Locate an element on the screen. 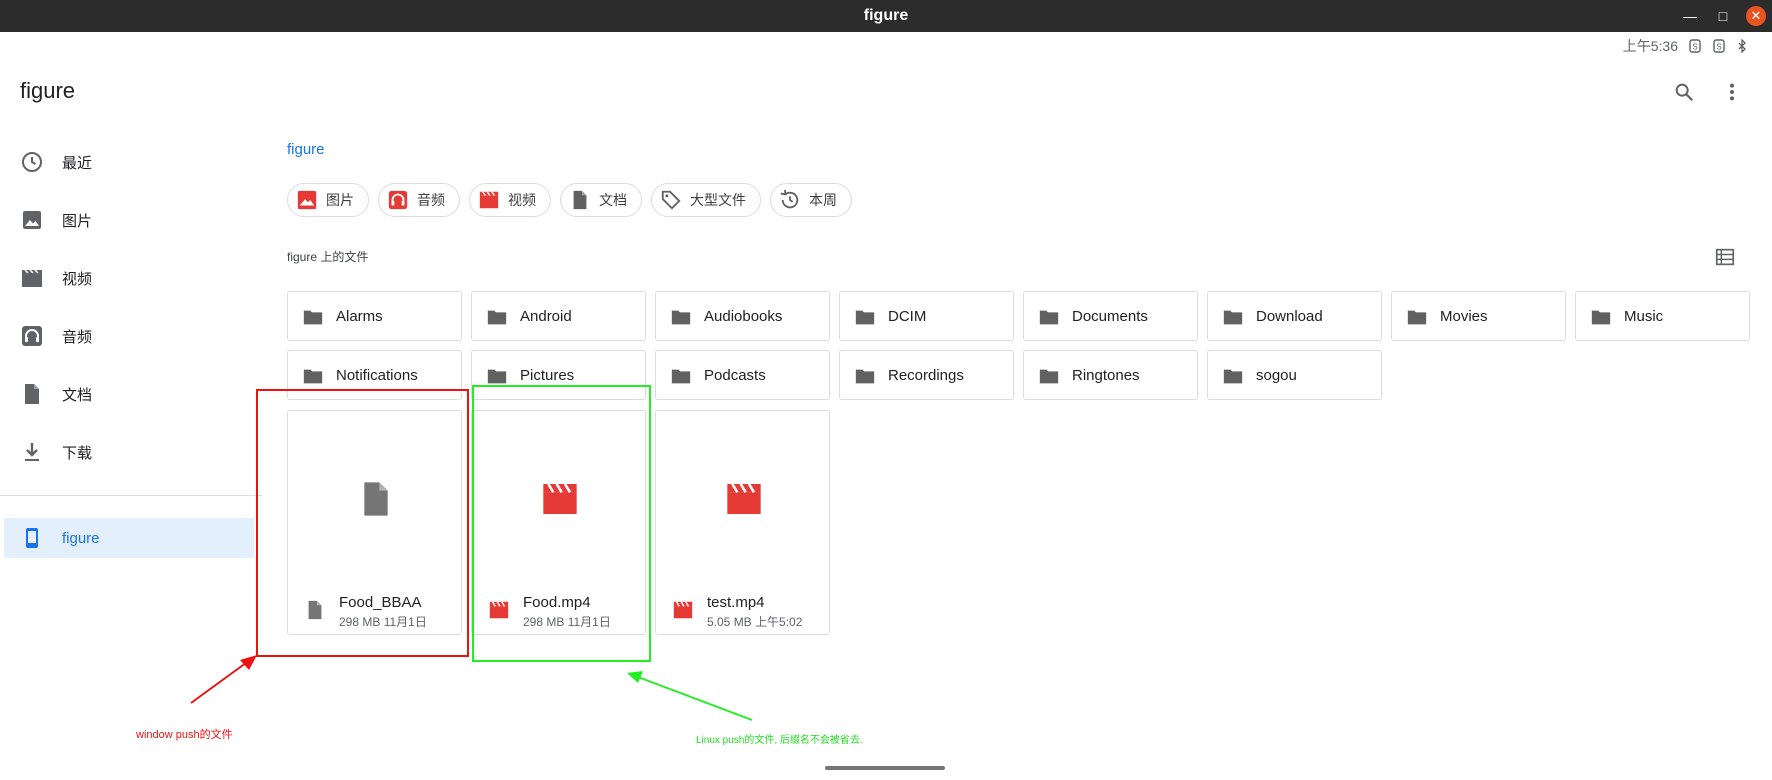  sidebar-item-label: 视频 is located at coordinates (77, 279).